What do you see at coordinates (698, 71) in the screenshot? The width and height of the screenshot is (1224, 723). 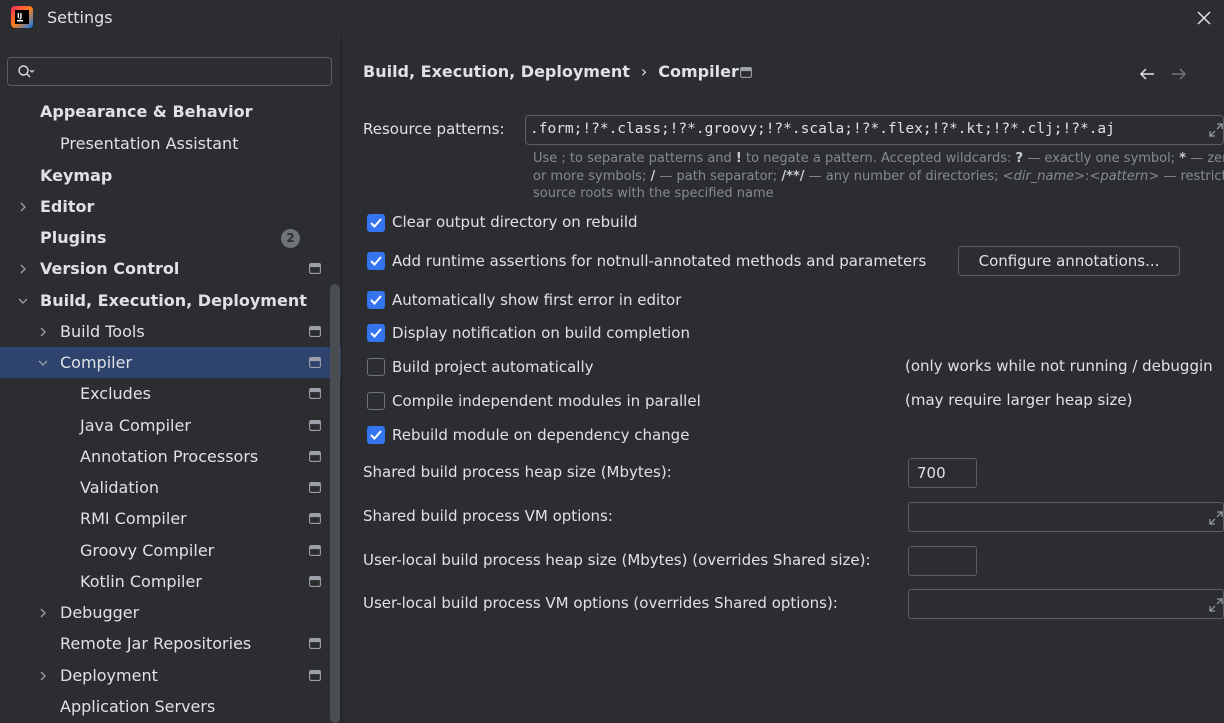 I see `breadcrumb-current: Compiler` at bounding box center [698, 71].